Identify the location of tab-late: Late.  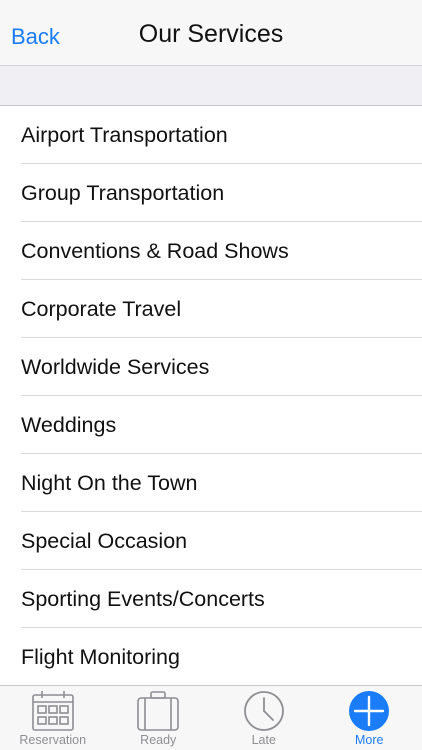
(264, 718).